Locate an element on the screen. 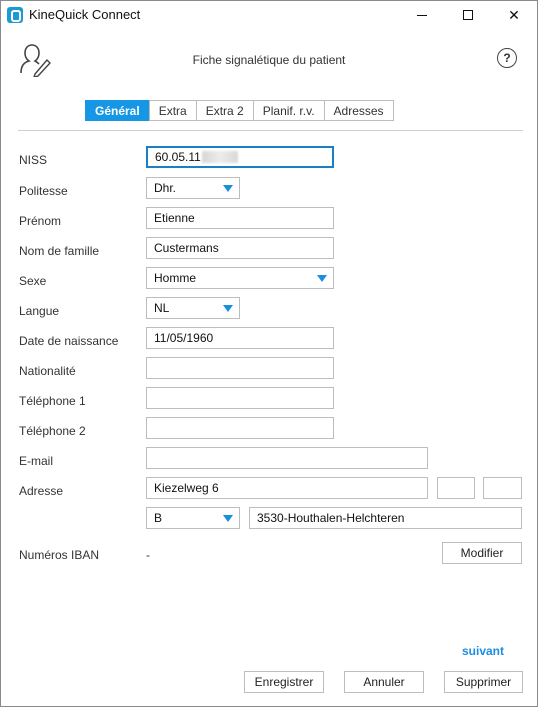 The width and height of the screenshot is (538, 707). niss-field: 60.05.11 is located at coordinates (240, 157).